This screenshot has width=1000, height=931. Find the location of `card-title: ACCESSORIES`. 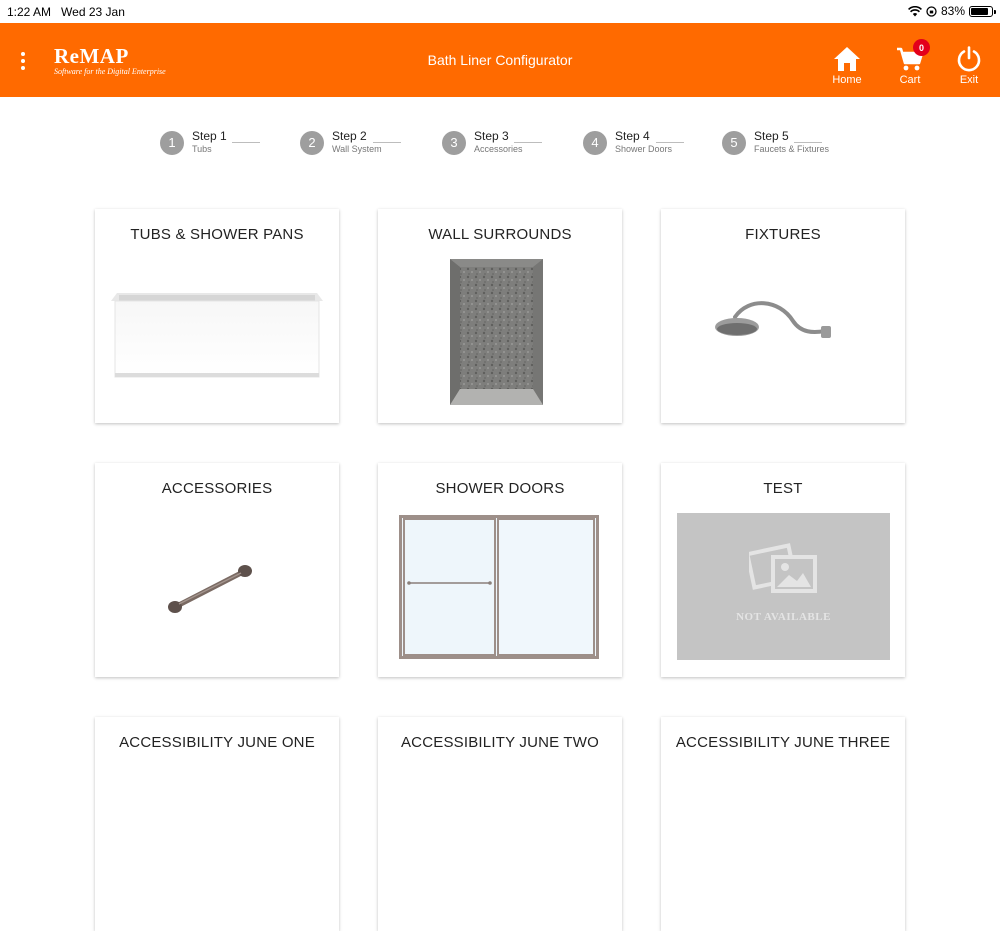

card-title: ACCESSORIES is located at coordinates (217, 488).